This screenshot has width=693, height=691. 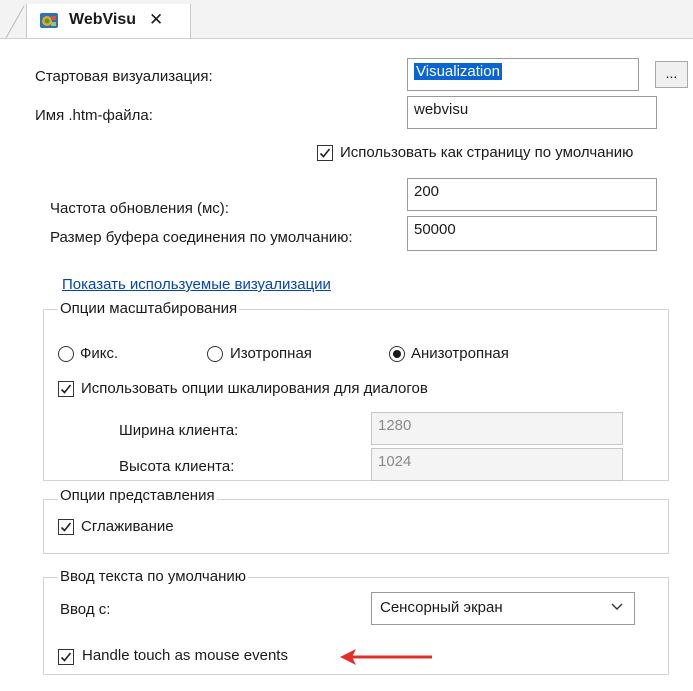 I want to click on chevron-down-icon, so click(x=617, y=606).